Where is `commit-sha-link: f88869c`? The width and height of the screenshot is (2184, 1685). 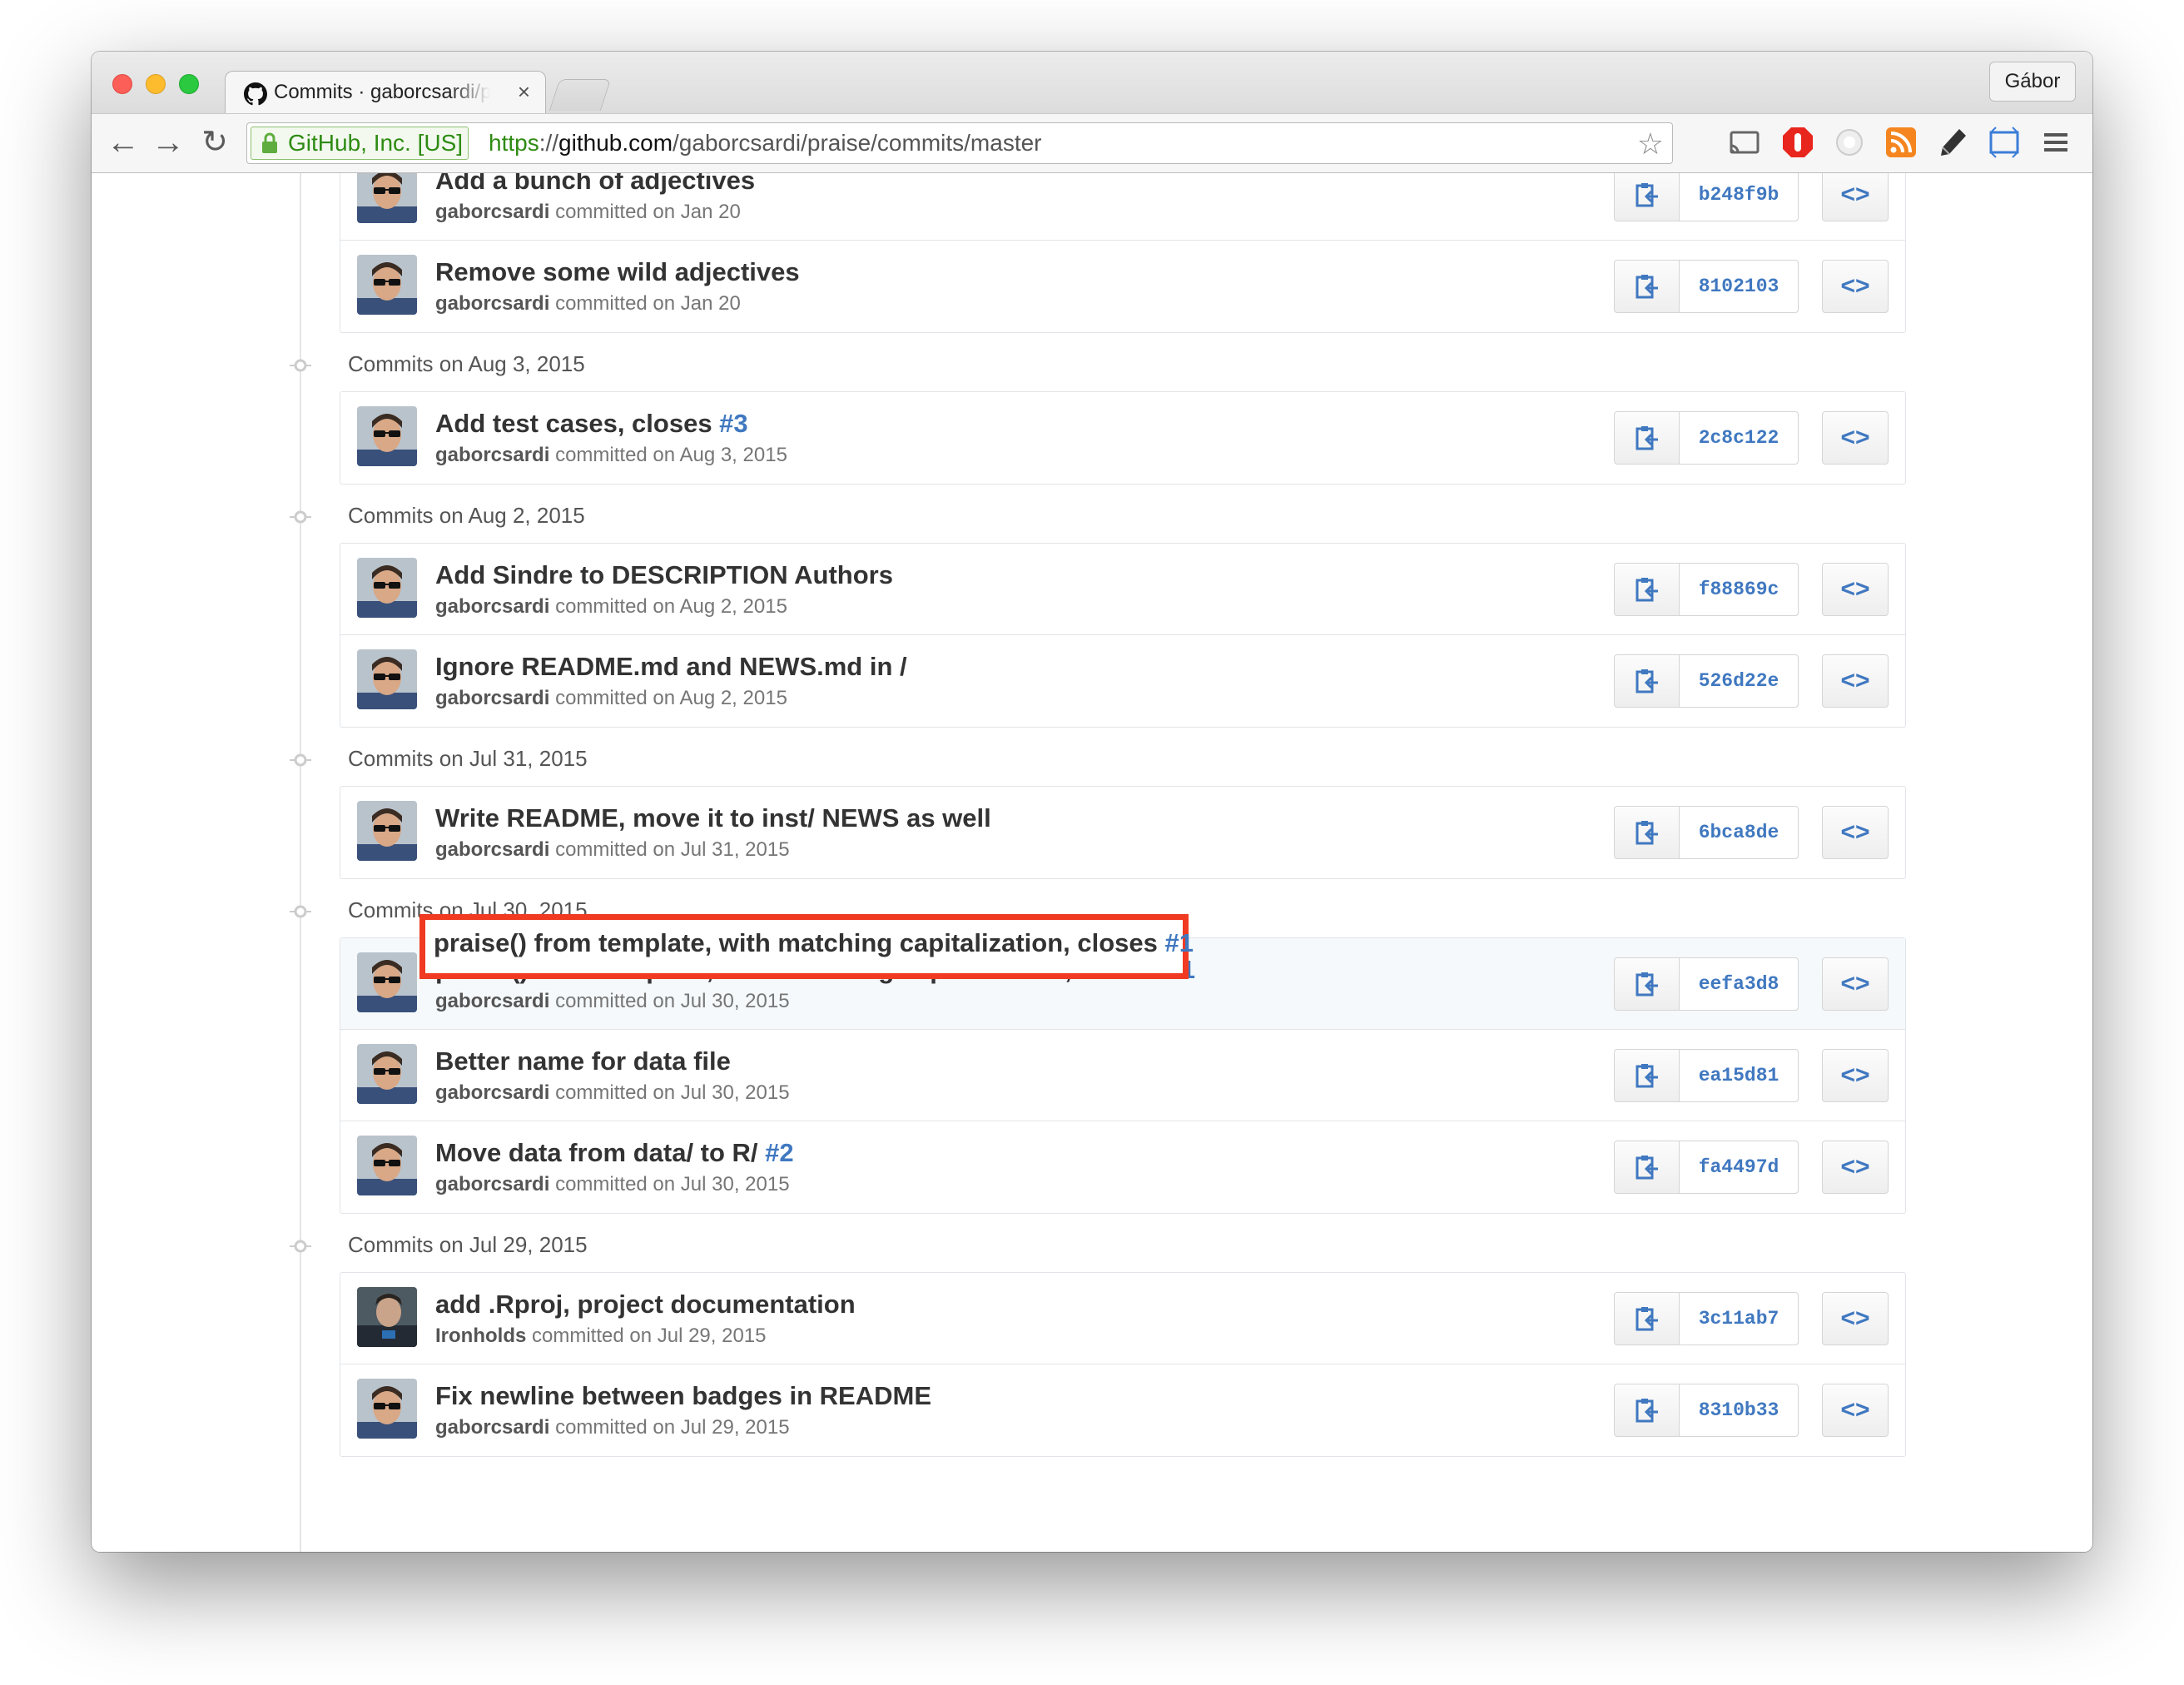 commit-sha-link: f88869c is located at coordinates (1739, 589).